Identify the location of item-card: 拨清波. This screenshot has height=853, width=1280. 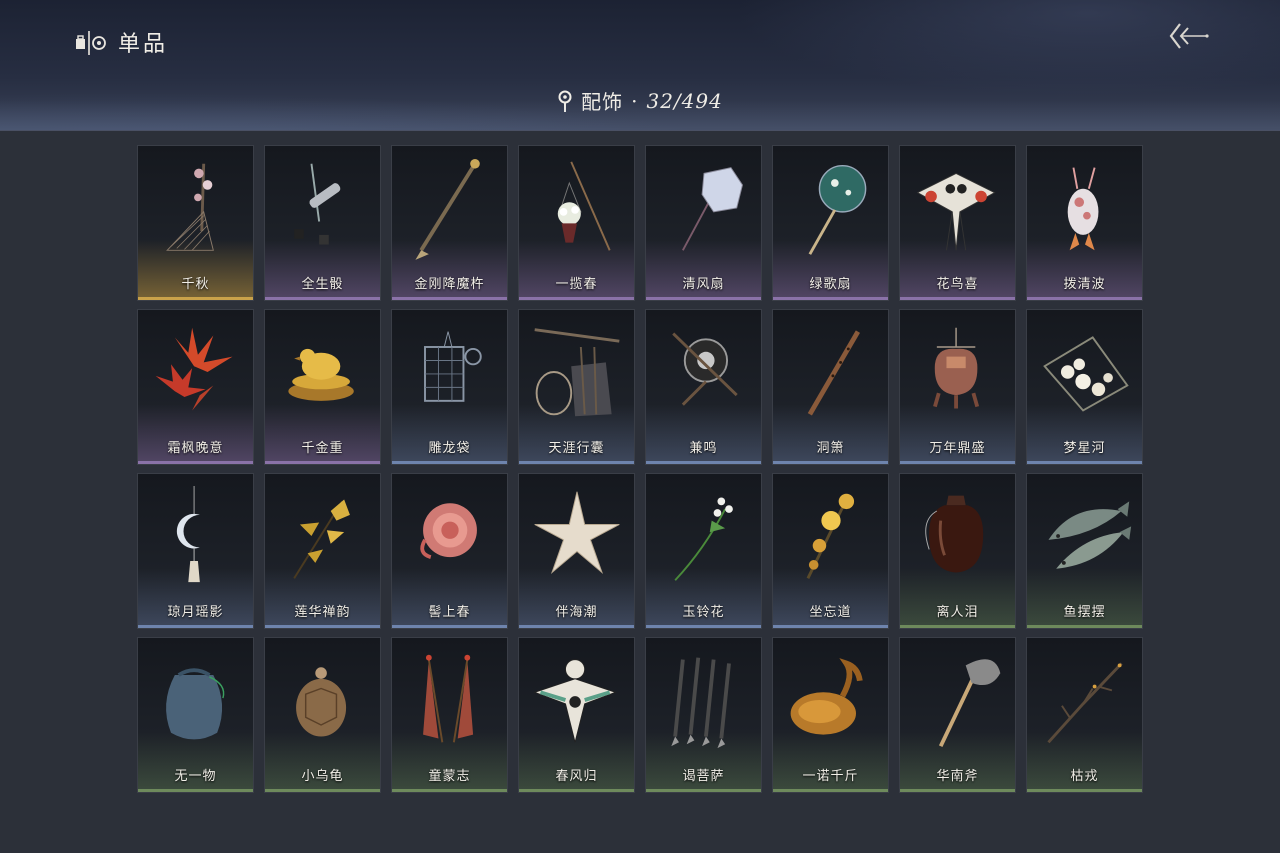
(1084, 223).